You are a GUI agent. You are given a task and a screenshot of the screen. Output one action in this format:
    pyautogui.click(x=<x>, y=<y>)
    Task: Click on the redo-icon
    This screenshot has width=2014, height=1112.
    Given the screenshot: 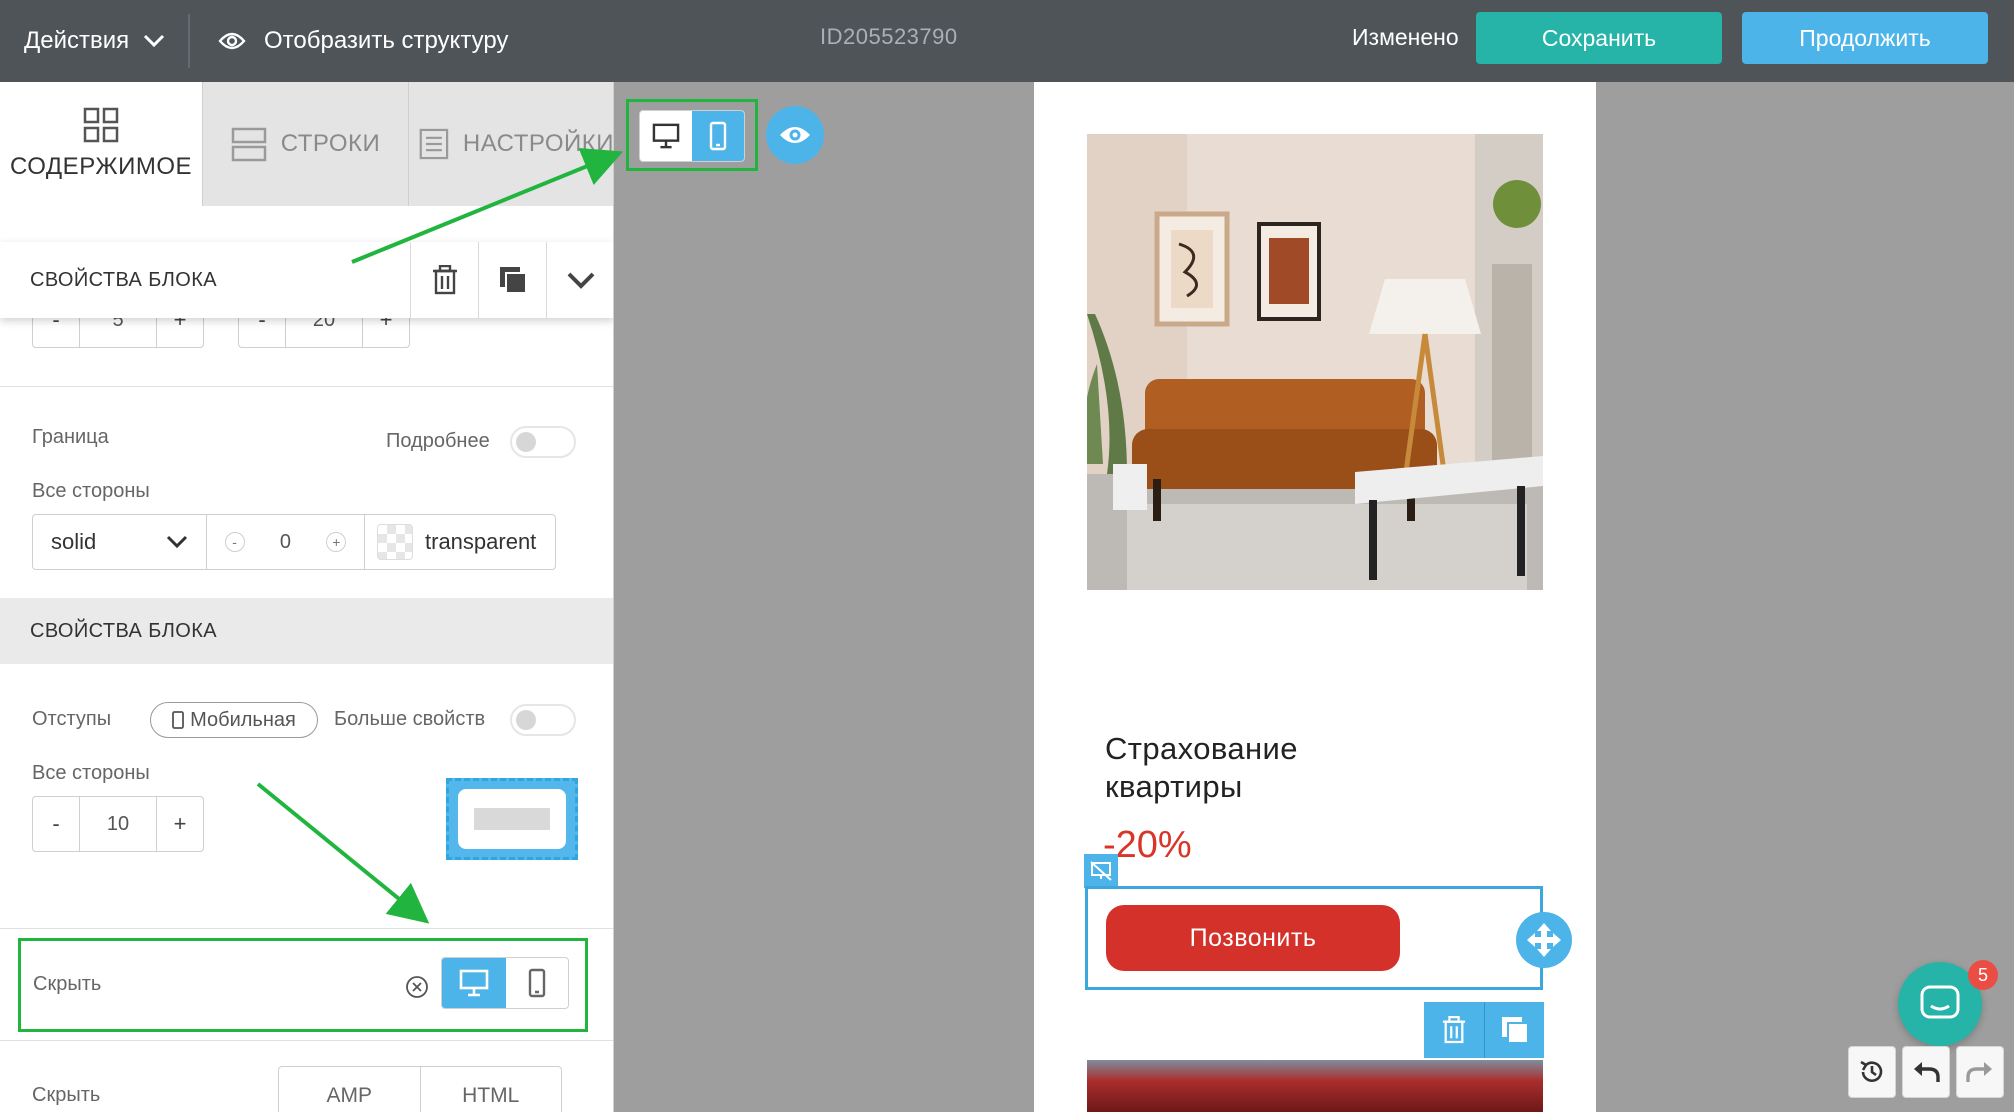 What is the action you would take?
    pyautogui.click(x=1979, y=1072)
    